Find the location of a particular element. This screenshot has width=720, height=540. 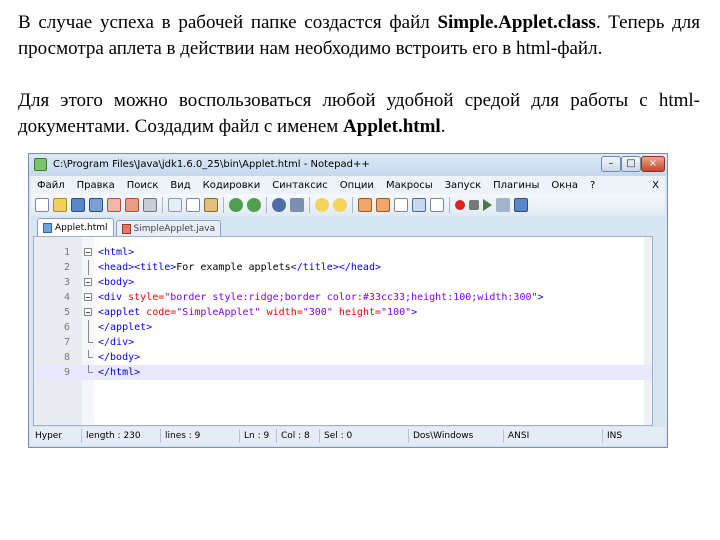

code-line: 3 <body> is located at coordinates (343, 282).